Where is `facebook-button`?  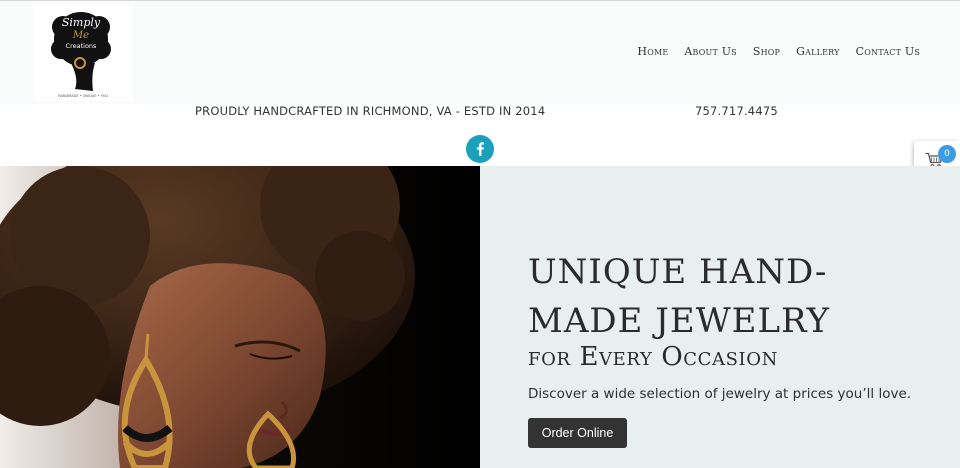
facebook-button is located at coordinates (480, 149).